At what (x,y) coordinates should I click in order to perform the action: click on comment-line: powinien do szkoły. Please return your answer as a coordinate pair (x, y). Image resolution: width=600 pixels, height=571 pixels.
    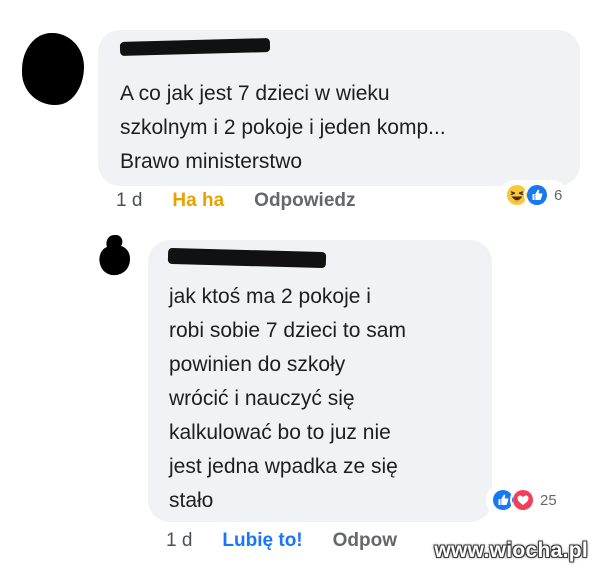
    Looking at the image, I should click on (257, 364).